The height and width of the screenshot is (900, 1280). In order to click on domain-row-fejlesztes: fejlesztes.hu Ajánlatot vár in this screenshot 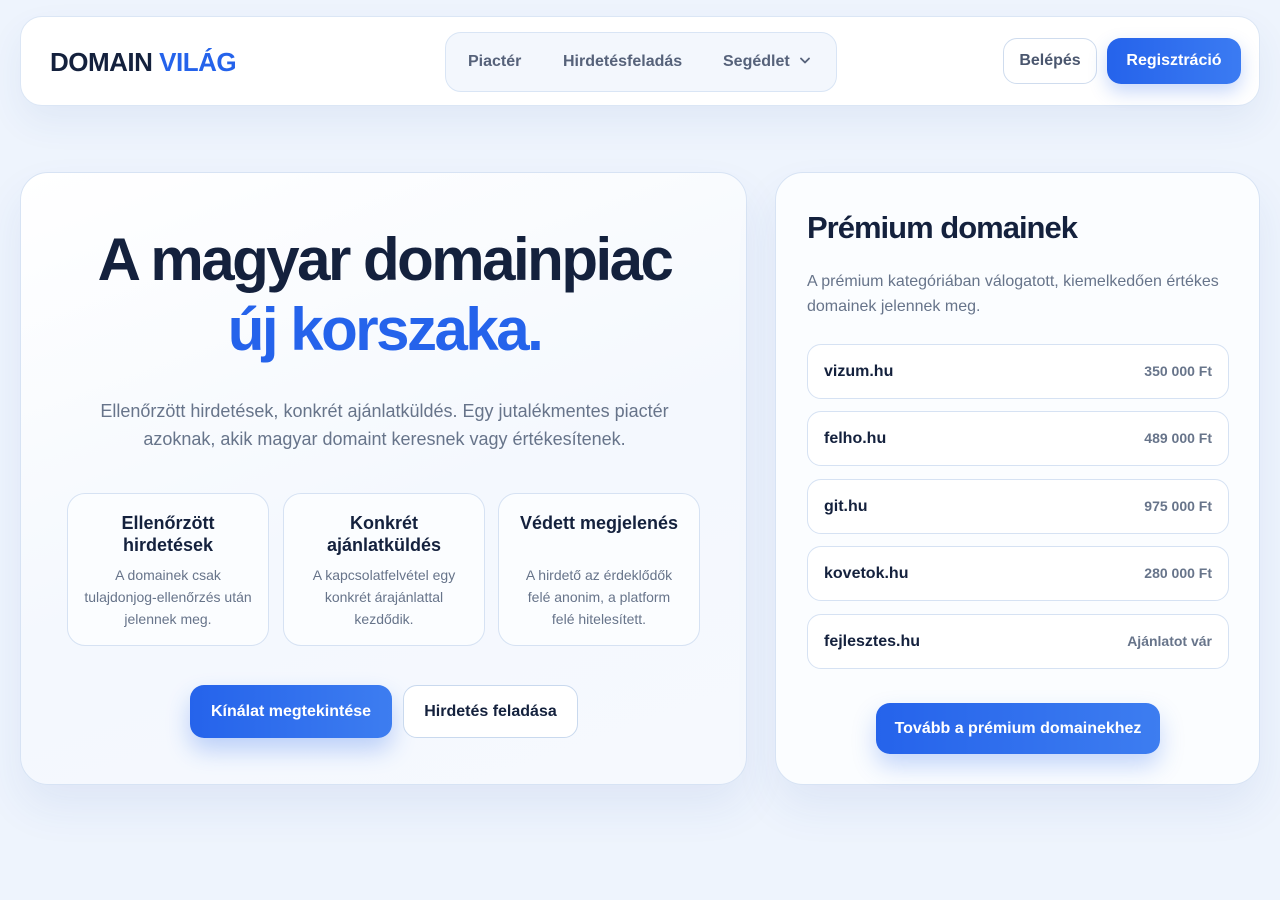, I will do `click(1018, 641)`.